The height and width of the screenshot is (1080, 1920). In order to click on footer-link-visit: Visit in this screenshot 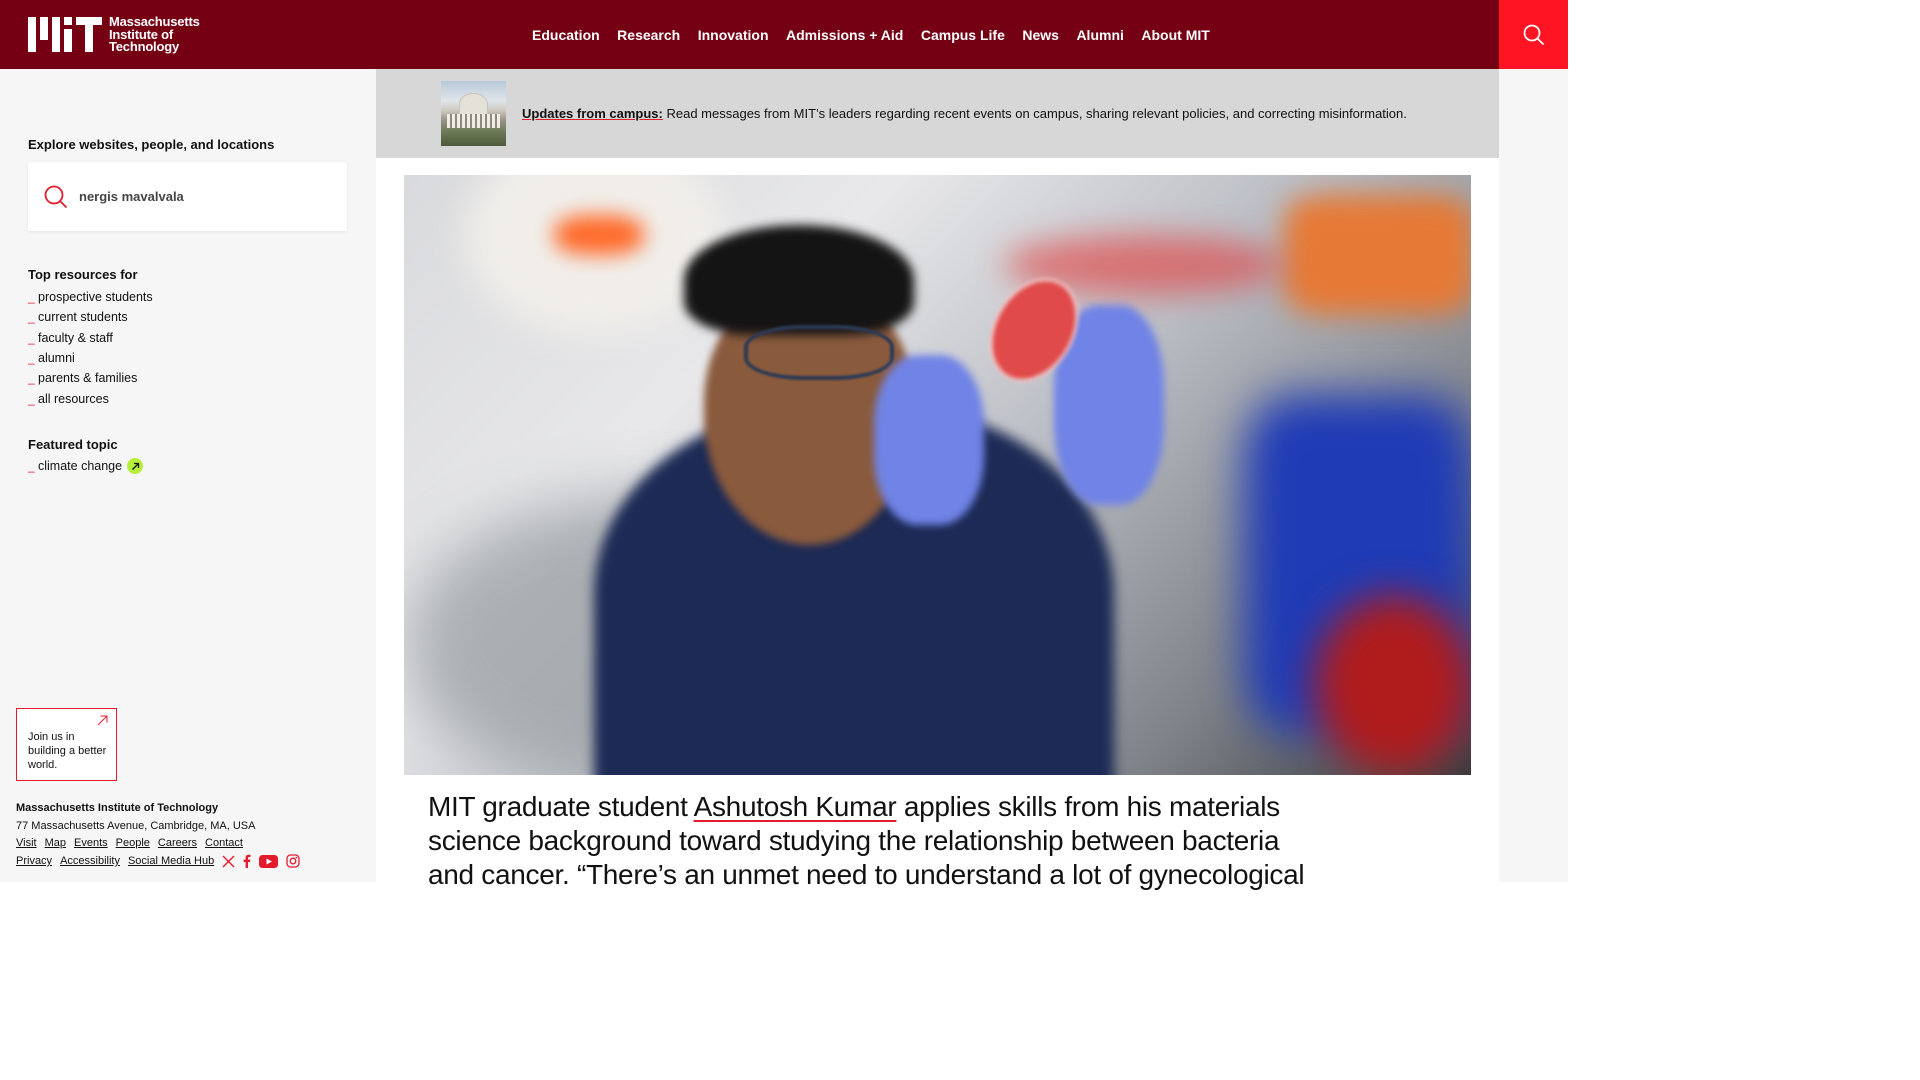, I will do `click(26, 843)`.